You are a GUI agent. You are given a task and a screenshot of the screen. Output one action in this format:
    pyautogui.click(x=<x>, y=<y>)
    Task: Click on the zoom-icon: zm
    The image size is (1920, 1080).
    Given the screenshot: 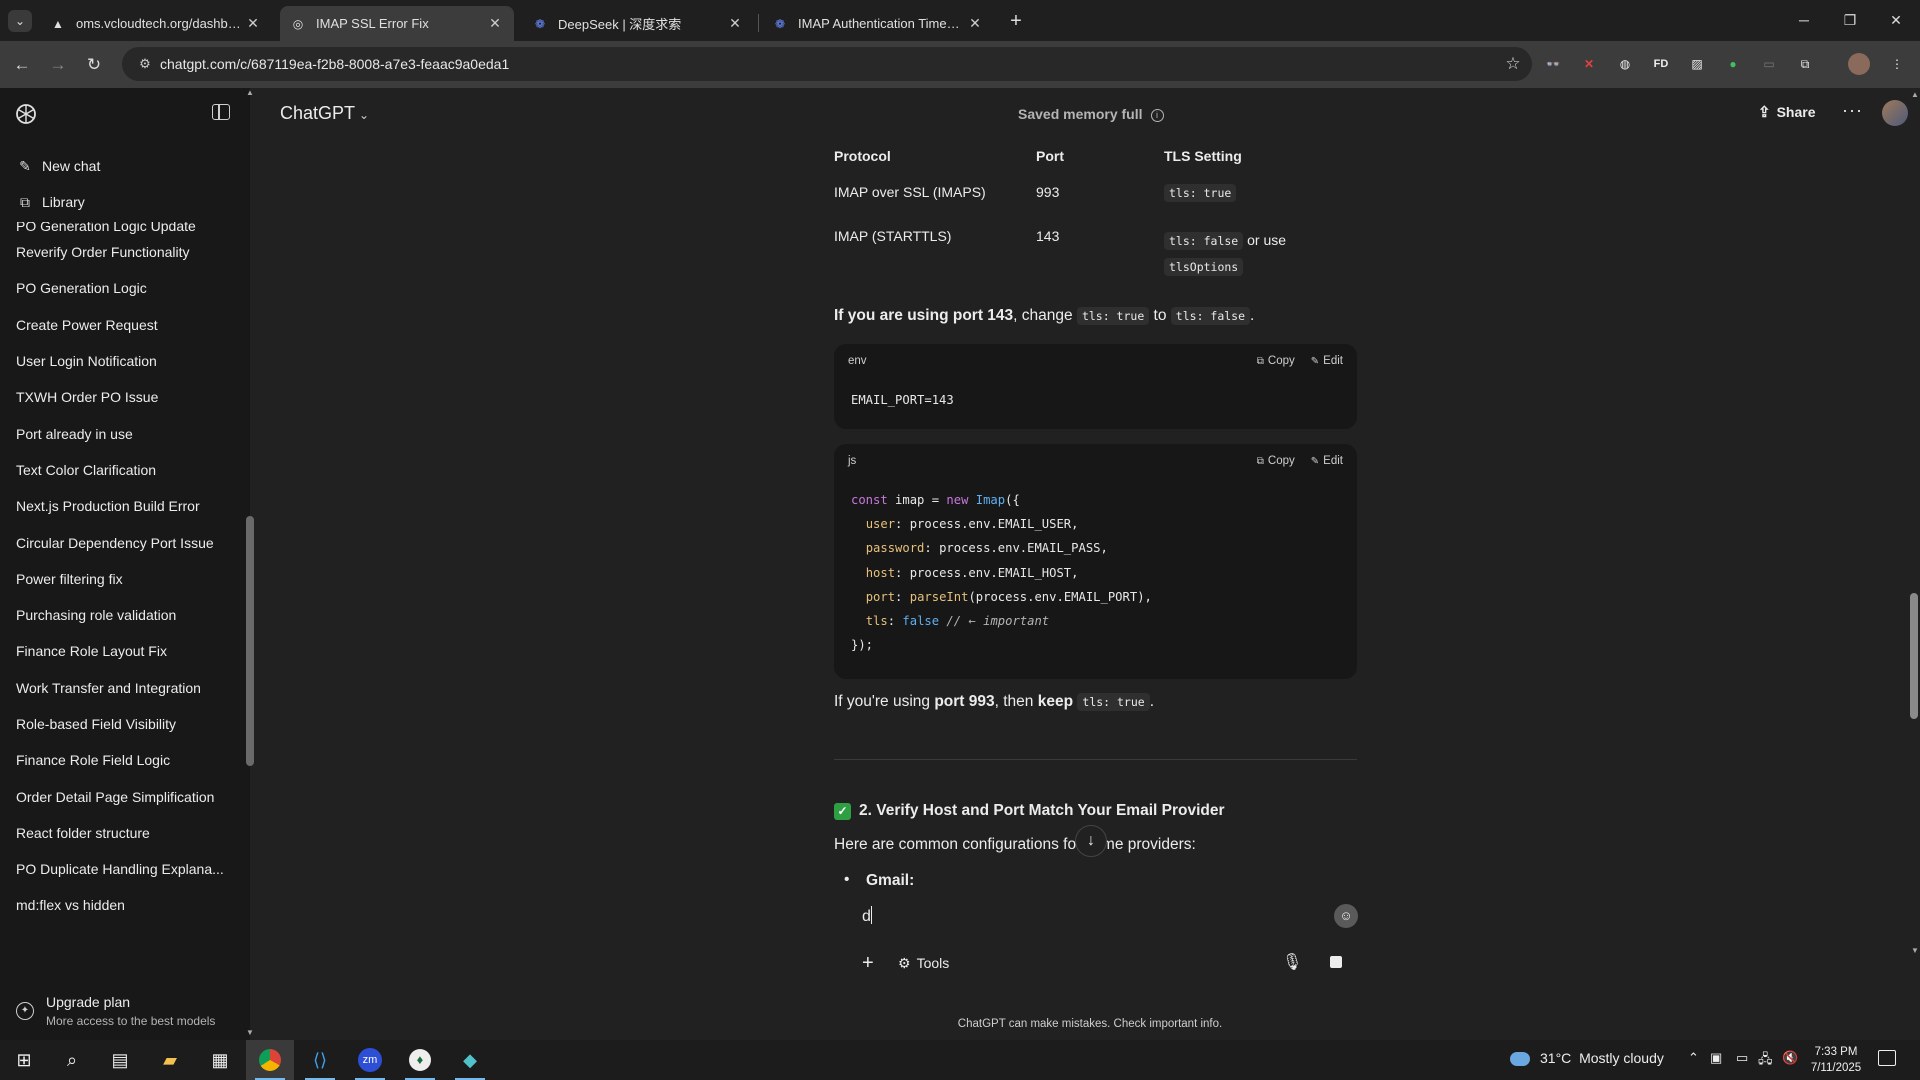 What is the action you would take?
    pyautogui.click(x=370, y=1060)
    